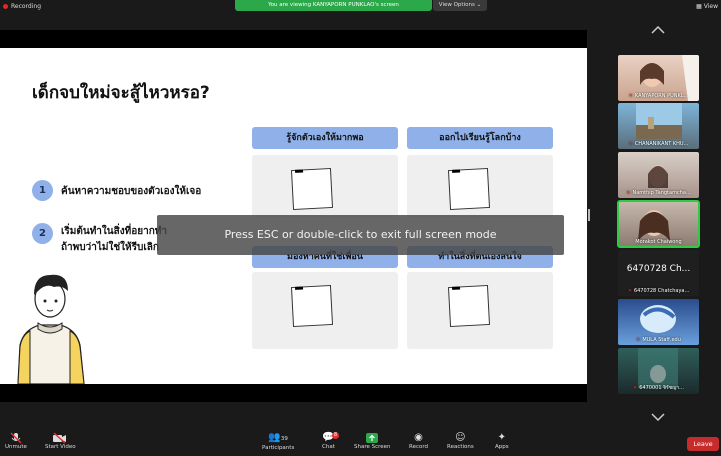 The width and height of the screenshot is (721, 456). Describe the element at coordinates (589, 215) in the screenshot. I see `panel-resize-handle` at that location.